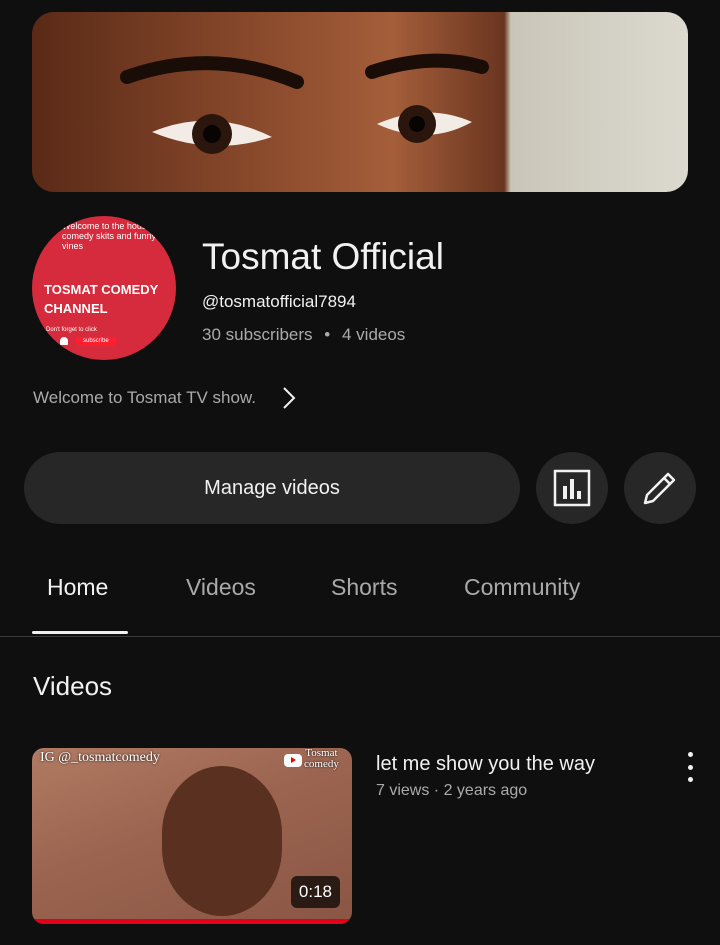  Describe the element at coordinates (304, 103) in the screenshot. I see `banner-eyes-image` at that location.